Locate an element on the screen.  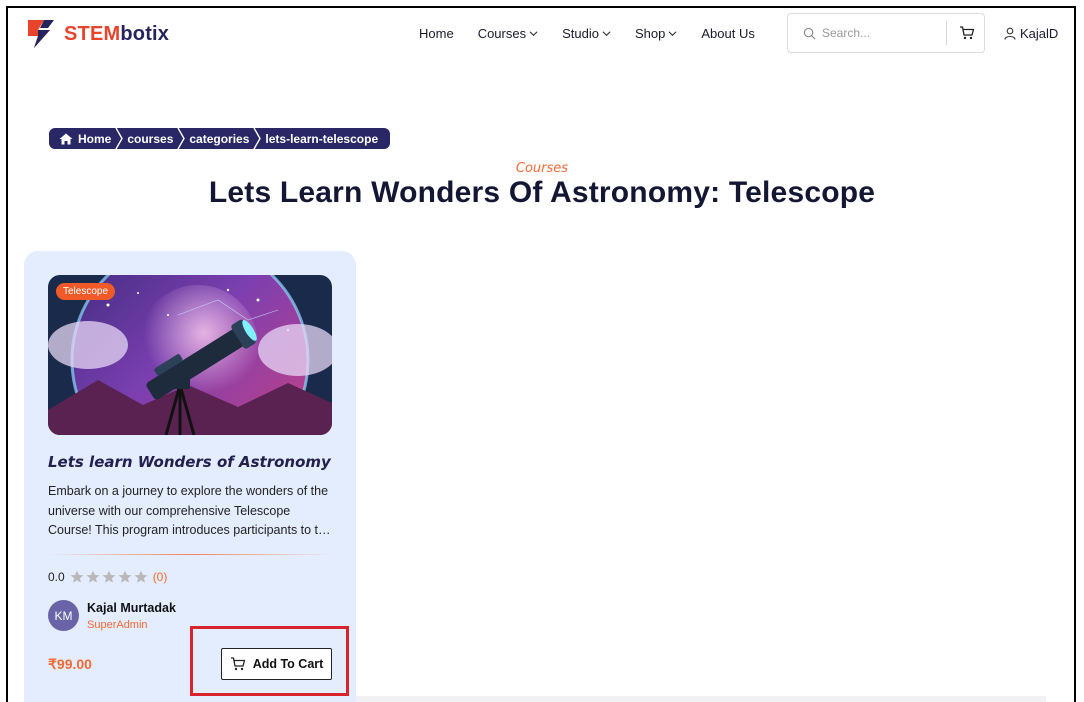
nav-shop: Shop is located at coordinates (656, 33).